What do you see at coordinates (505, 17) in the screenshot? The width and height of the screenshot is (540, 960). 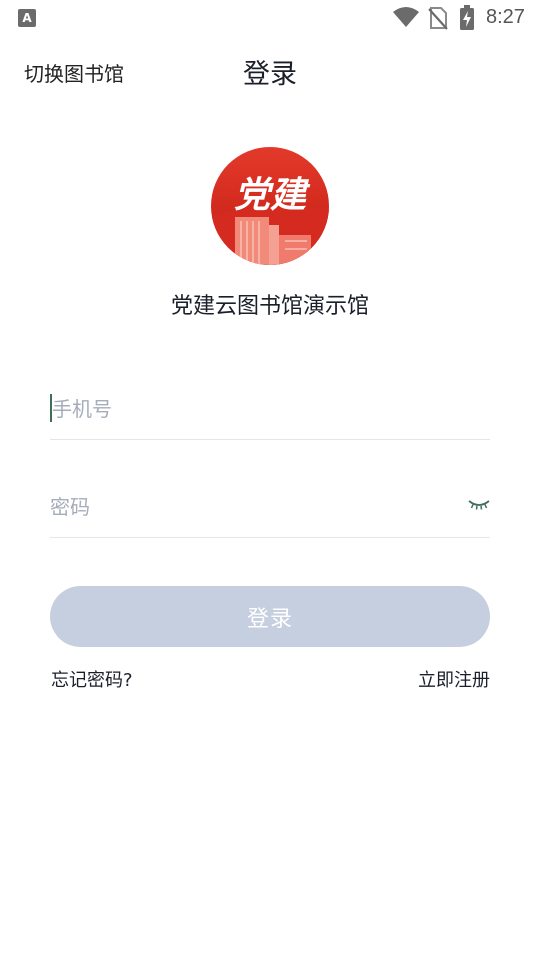 I see `clock: 8:27` at bounding box center [505, 17].